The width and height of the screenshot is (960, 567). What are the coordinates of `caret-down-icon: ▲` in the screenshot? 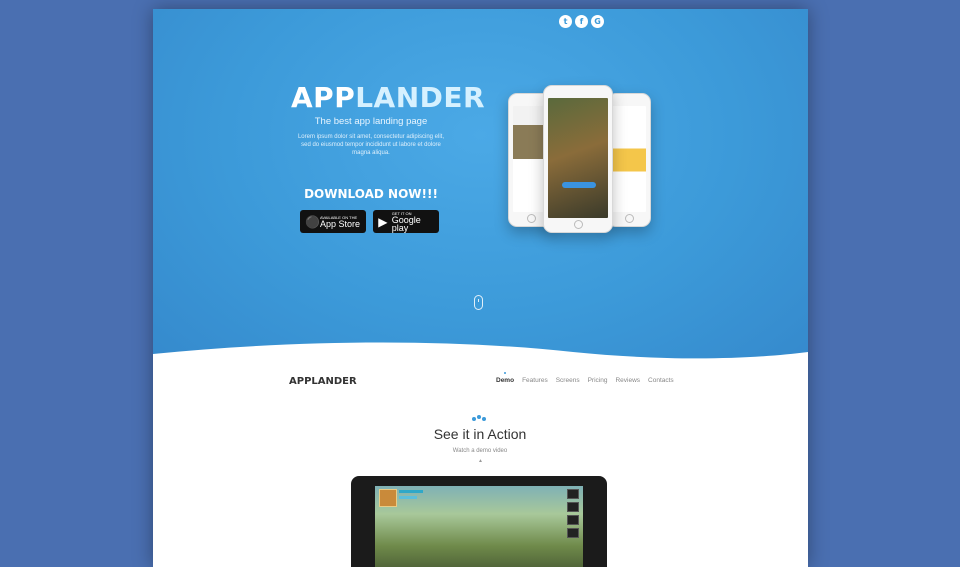 It's located at (480, 461).